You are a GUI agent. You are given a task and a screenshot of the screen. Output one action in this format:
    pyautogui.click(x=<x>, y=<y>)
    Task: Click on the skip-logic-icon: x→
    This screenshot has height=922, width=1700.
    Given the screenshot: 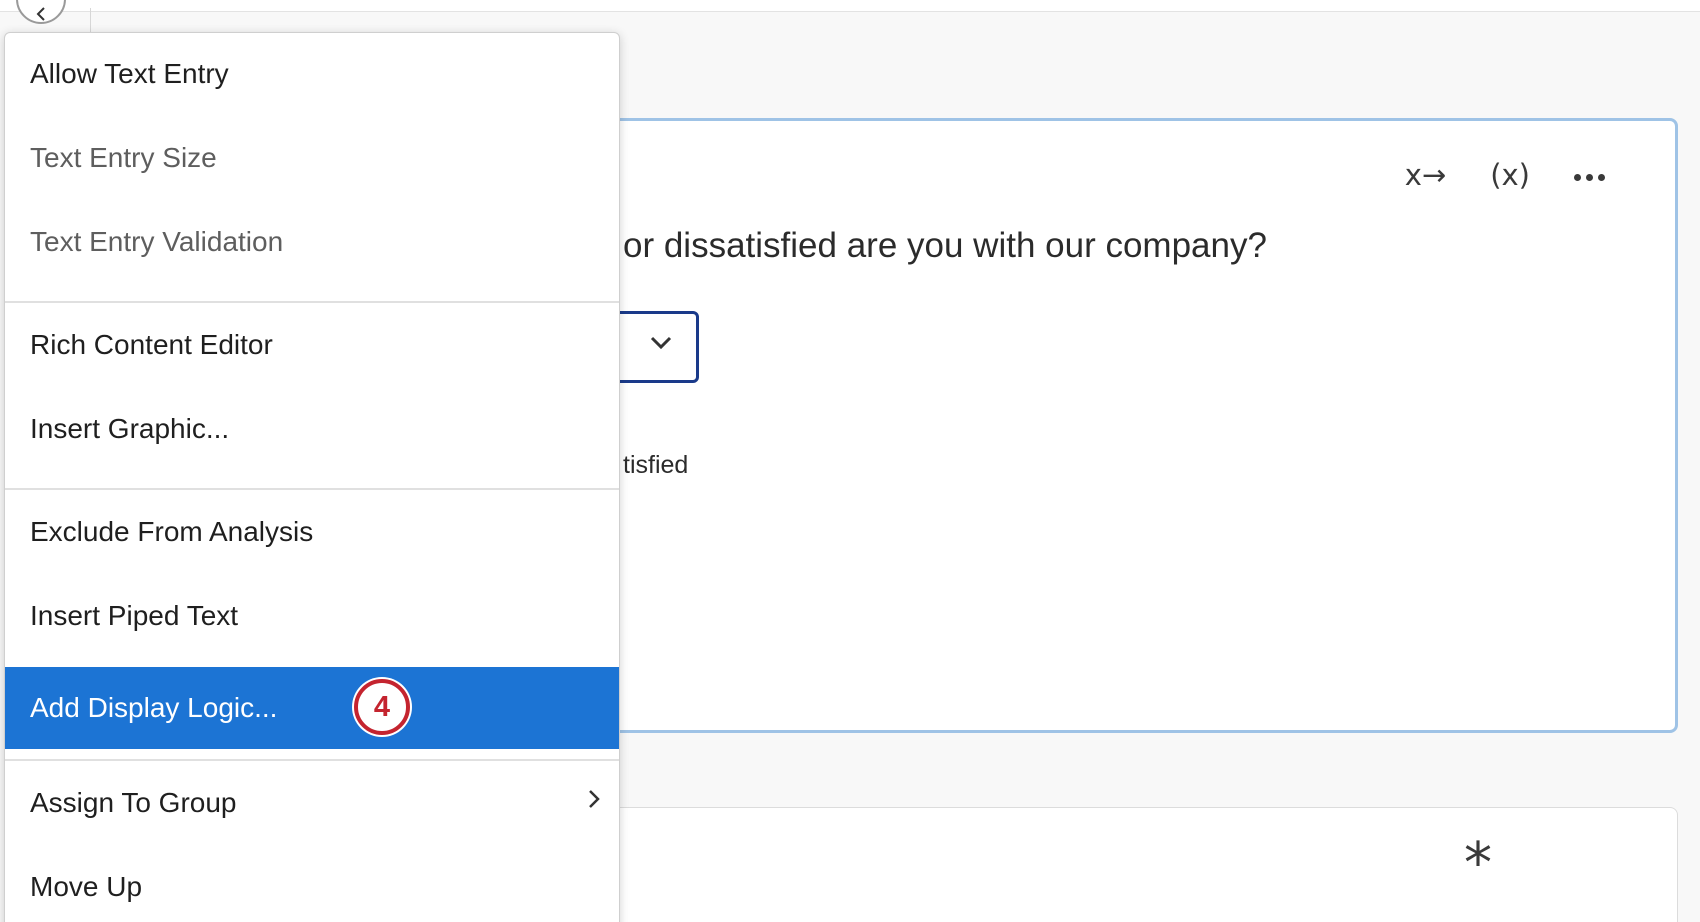 What is the action you would take?
    pyautogui.click(x=1425, y=175)
    